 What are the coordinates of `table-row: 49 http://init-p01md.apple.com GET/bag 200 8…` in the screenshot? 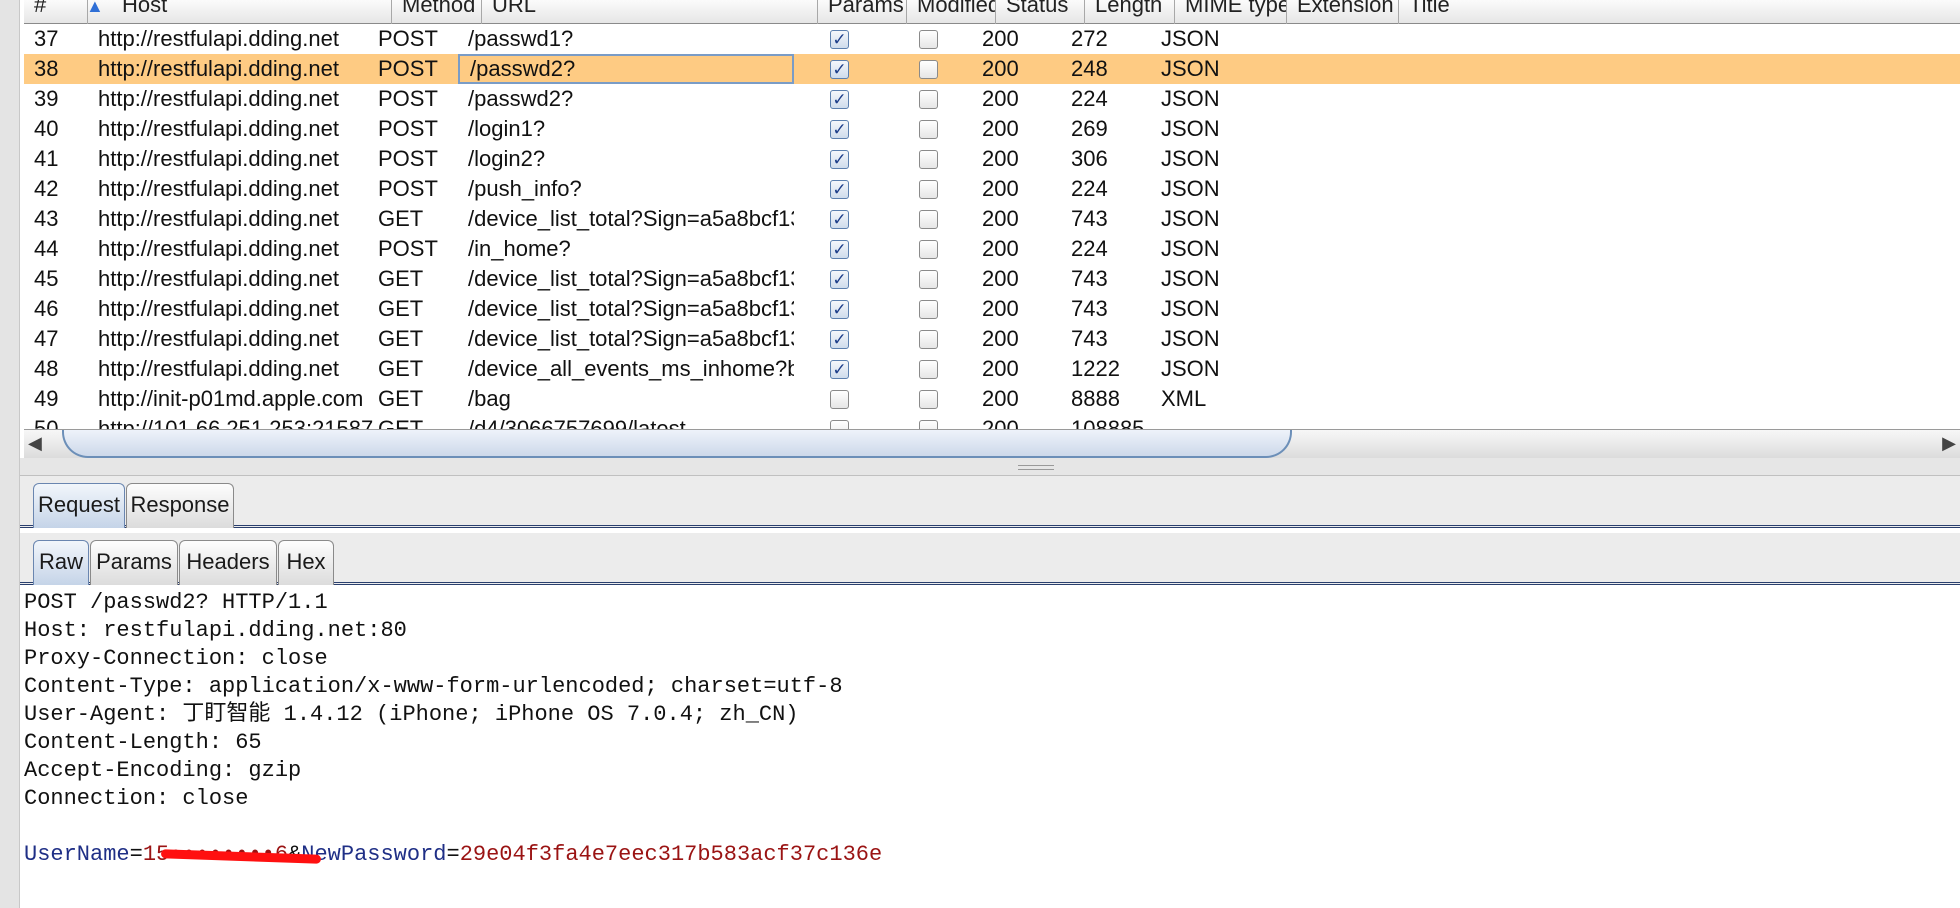 It's located at (992, 399).